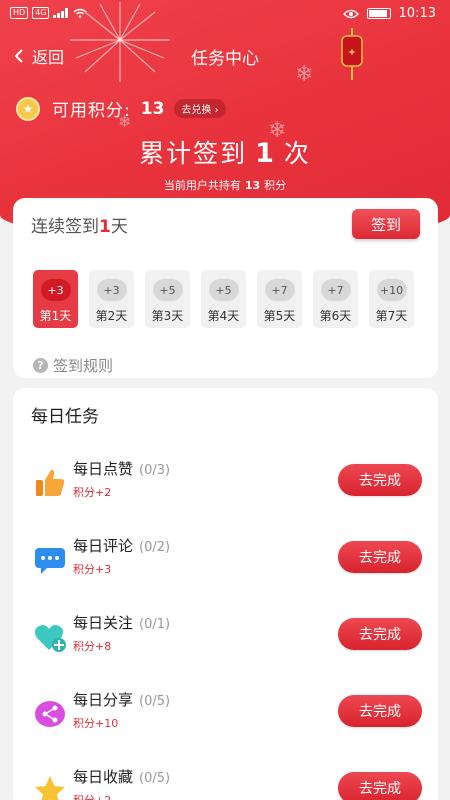 The width and height of the screenshot is (450, 800). I want to click on task-row: 每日点赞 (0/3) 积分+2 去完成, so click(225, 486).